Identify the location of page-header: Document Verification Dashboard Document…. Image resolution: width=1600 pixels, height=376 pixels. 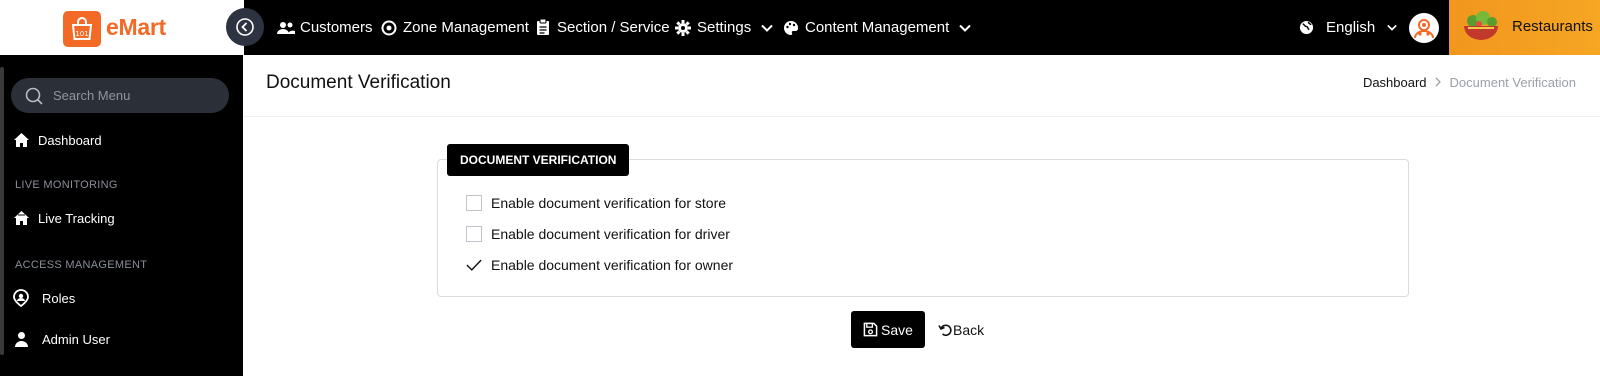
(921, 86).